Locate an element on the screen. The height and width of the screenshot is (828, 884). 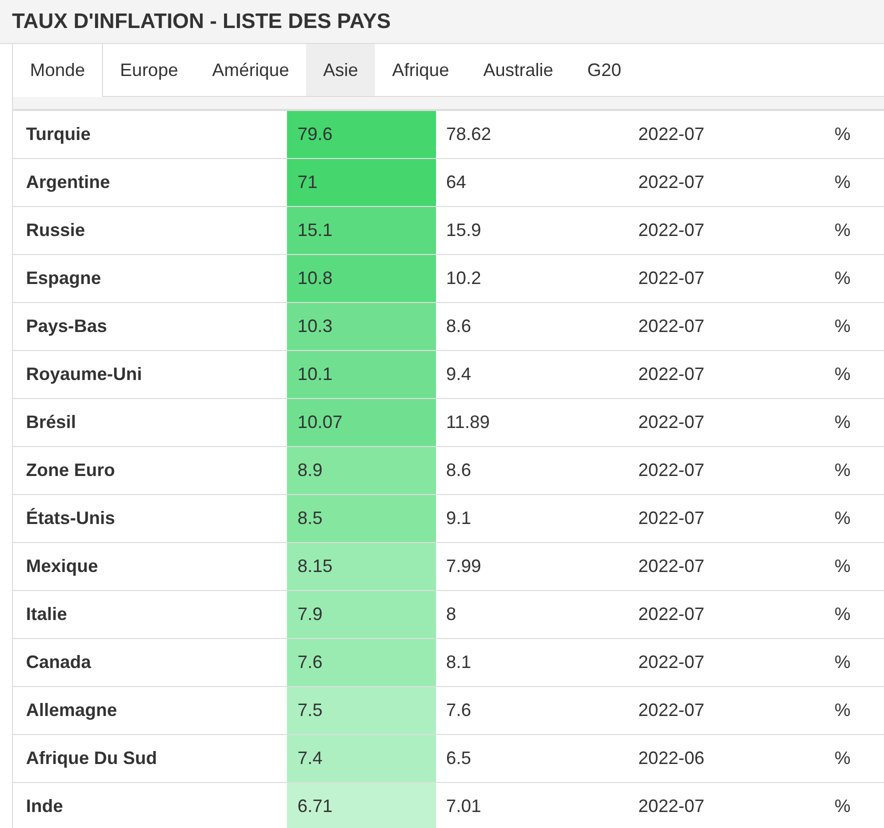
country-cell-text: Mexique is located at coordinates (62, 566).